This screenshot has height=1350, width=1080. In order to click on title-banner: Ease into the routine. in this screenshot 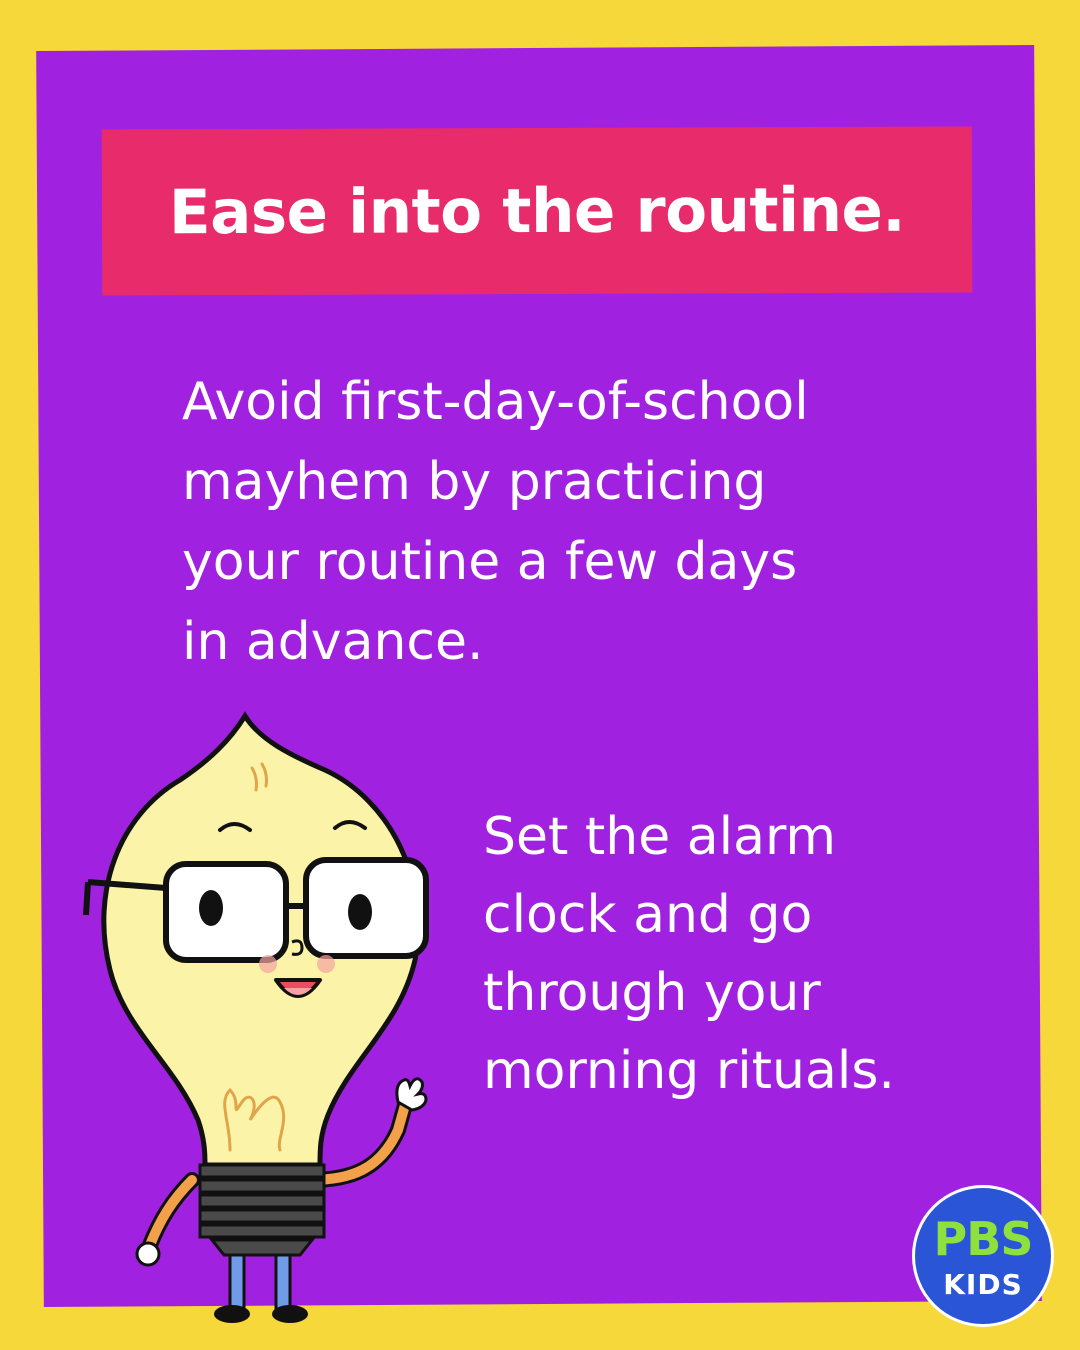, I will do `click(537, 211)`.